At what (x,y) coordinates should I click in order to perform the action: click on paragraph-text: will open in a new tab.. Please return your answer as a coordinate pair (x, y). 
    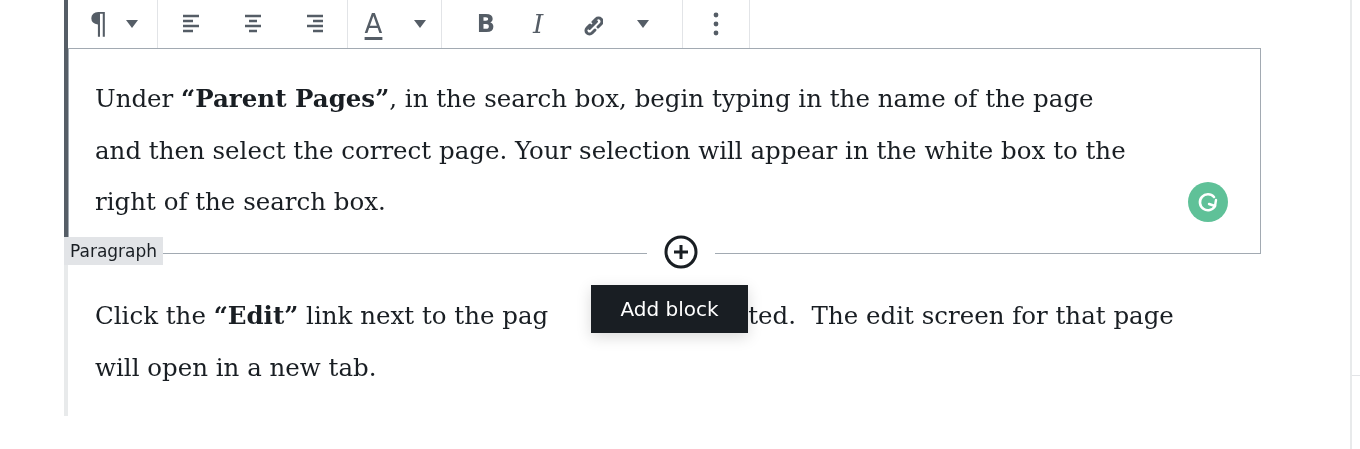
    Looking at the image, I should click on (236, 368).